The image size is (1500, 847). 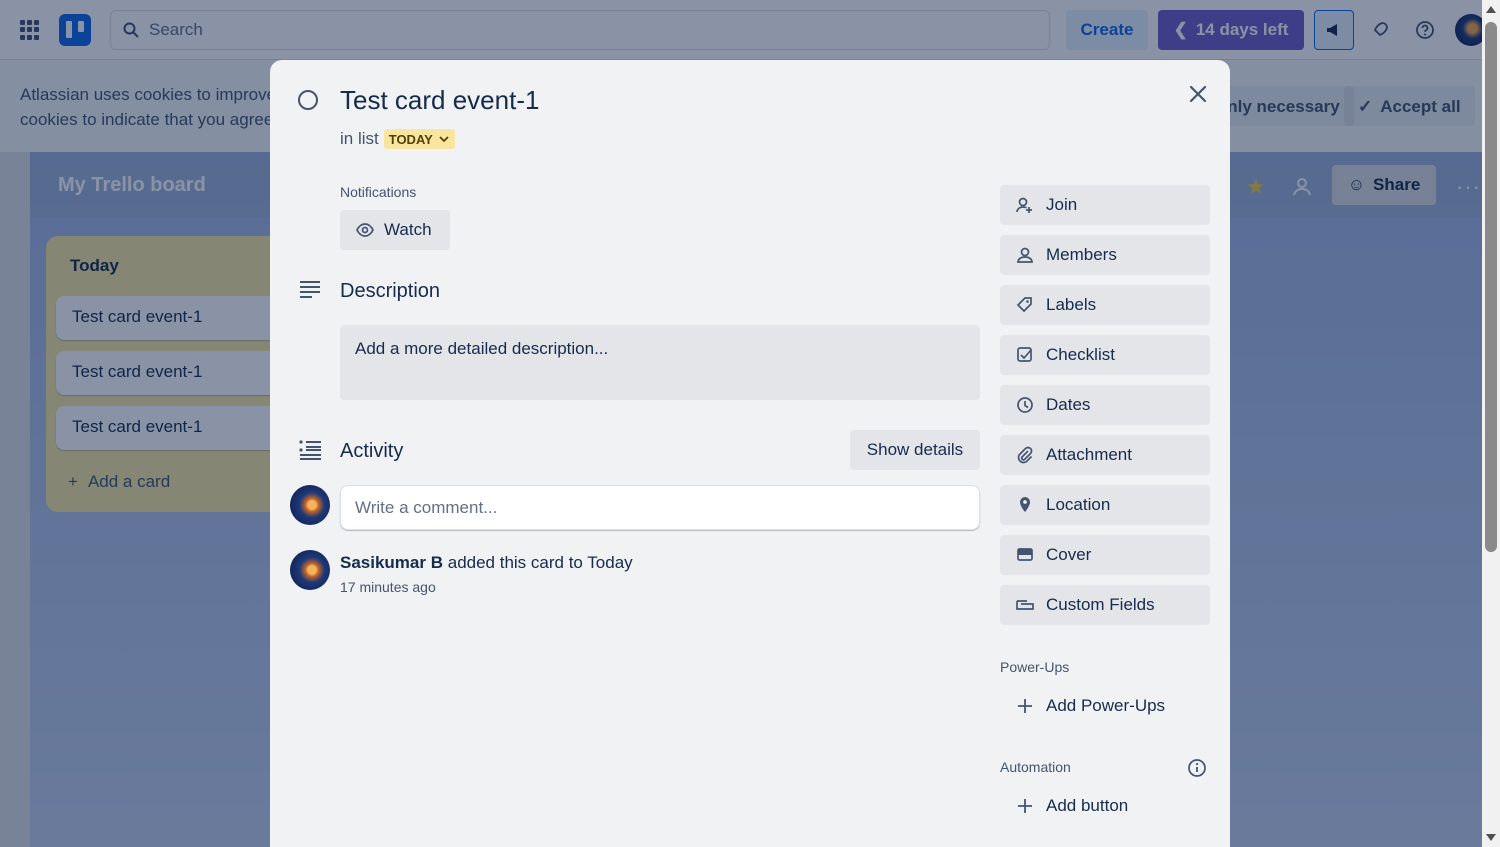 I want to click on description-title: Description, so click(x=390, y=291).